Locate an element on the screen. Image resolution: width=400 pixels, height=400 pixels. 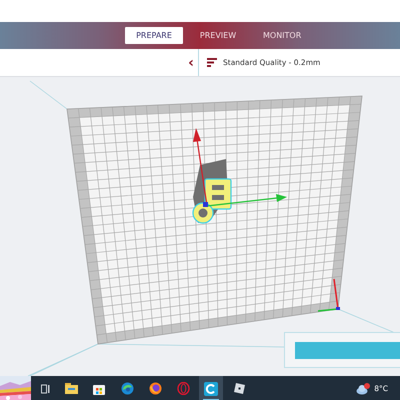
cura-c-icon is located at coordinates (211, 389).